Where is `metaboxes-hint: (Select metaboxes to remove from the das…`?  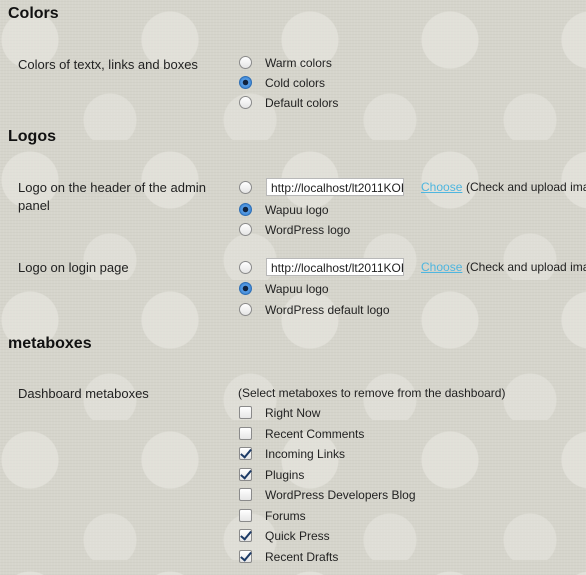
metaboxes-hint: (Select metaboxes to remove from the das… is located at coordinates (372, 393).